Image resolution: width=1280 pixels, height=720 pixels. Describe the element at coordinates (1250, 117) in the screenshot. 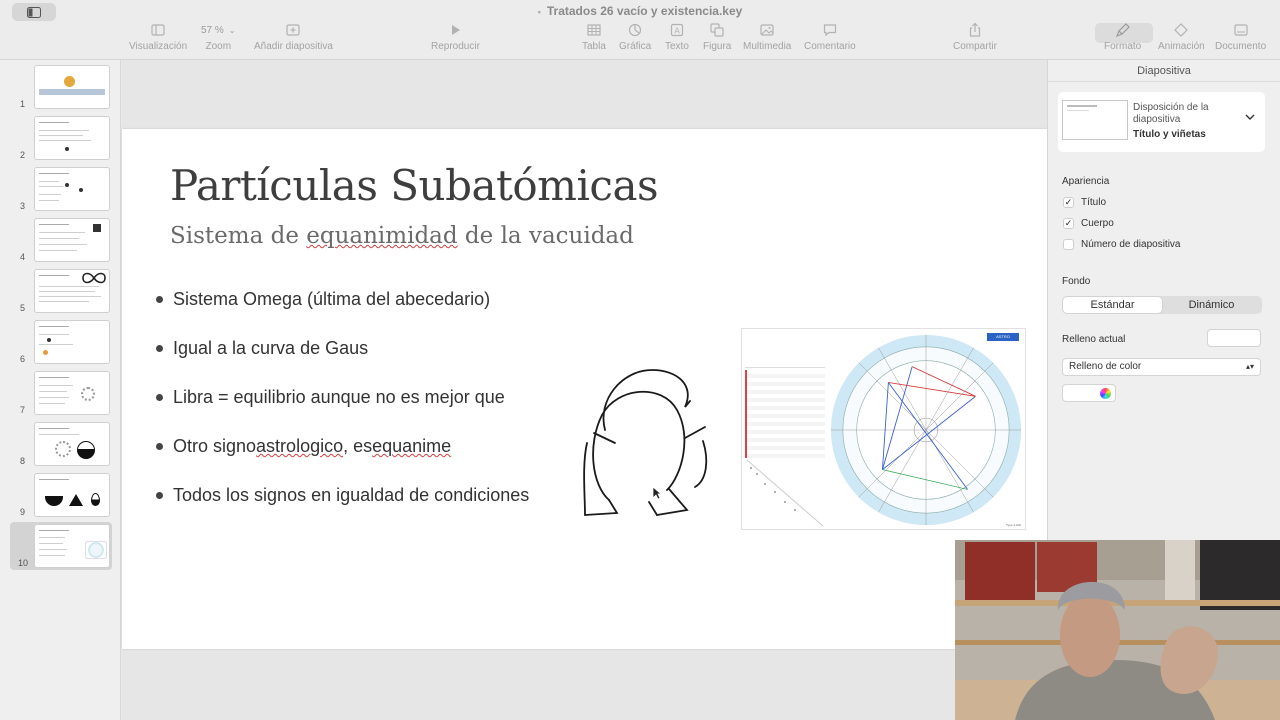

I see `chevron-down-icon` at that location.